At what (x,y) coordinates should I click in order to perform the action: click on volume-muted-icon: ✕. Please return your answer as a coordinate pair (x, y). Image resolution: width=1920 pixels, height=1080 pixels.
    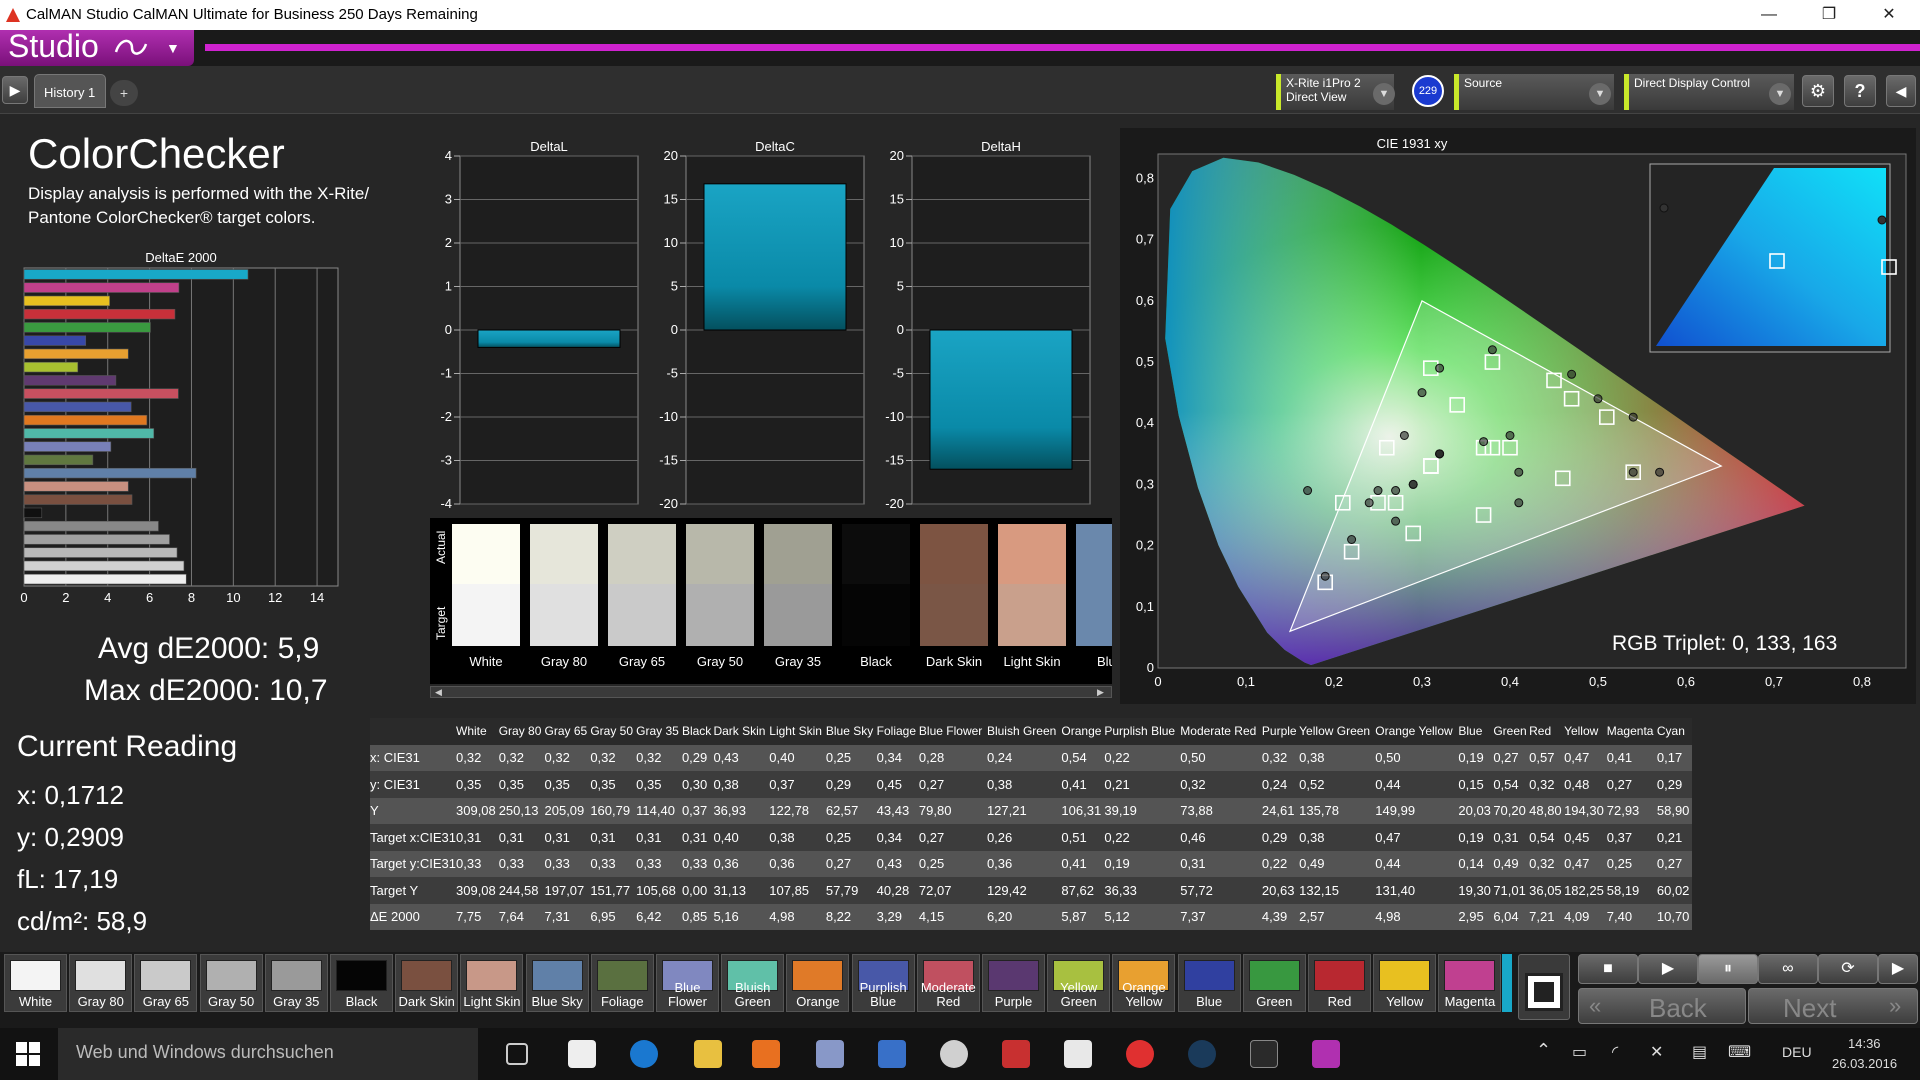
    Looking at the image, I should click on (1656, 1052).